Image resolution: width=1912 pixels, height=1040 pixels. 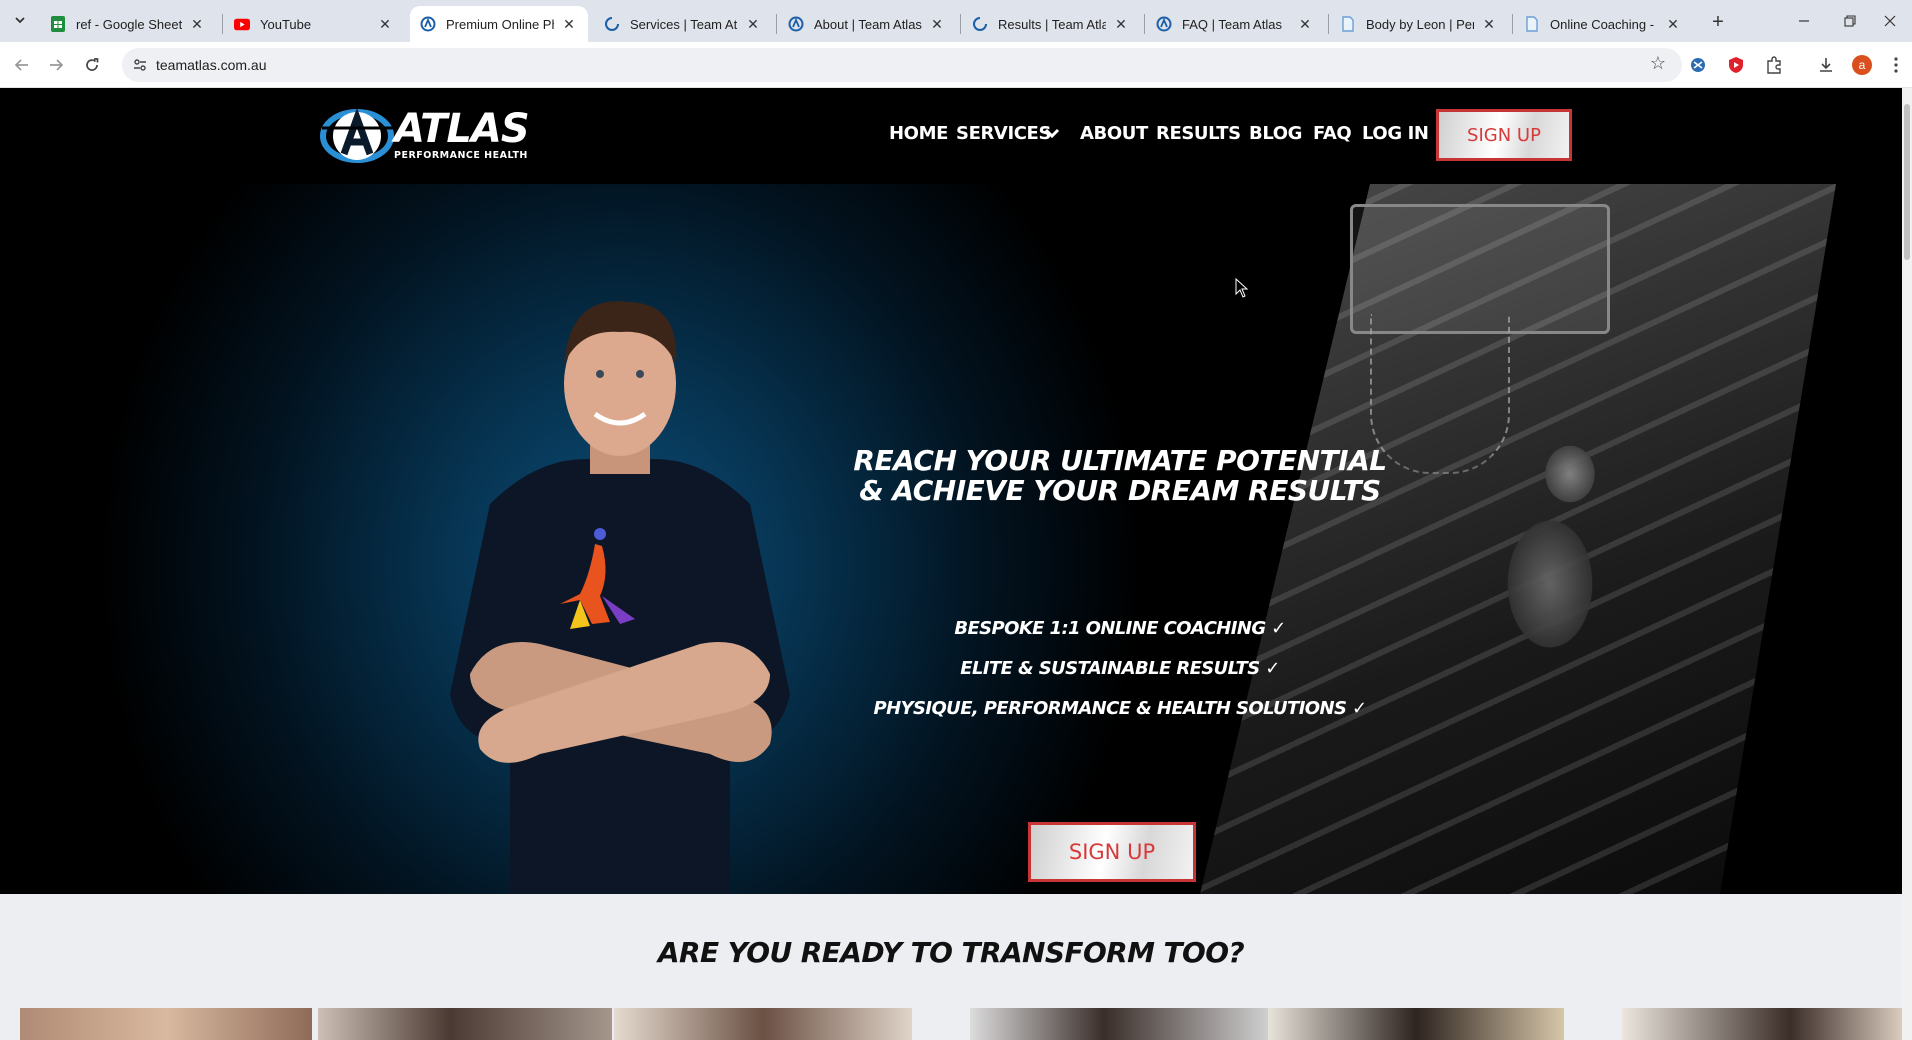 I want to click on bookmark-star-icon: ☆, so click(x=1658, y=63).